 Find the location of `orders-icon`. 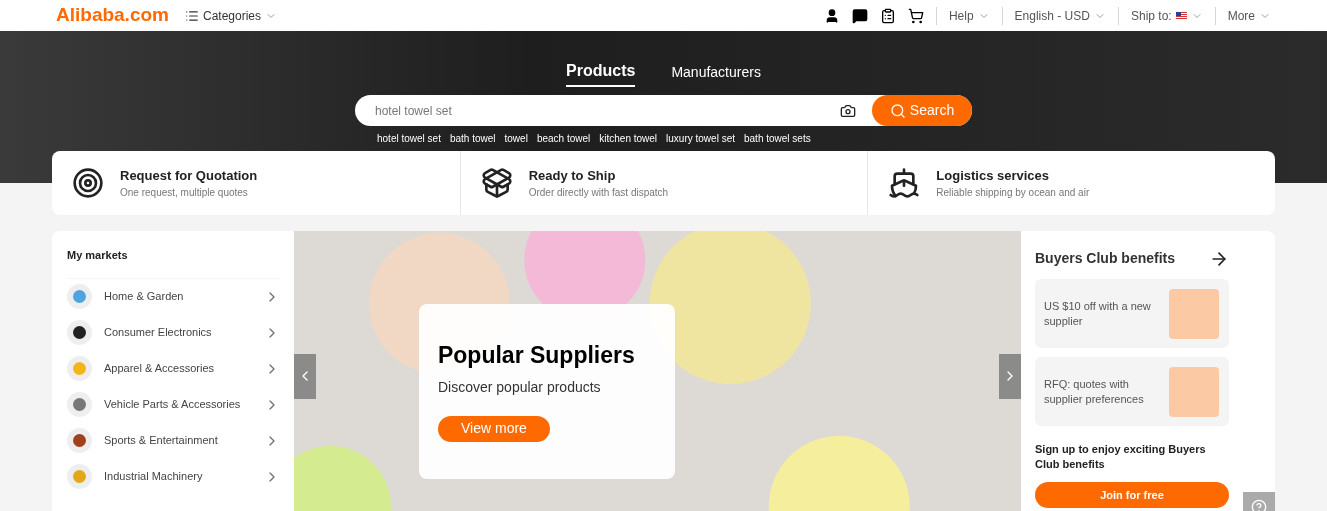

orders-icon is located at coordinates (887, 15).